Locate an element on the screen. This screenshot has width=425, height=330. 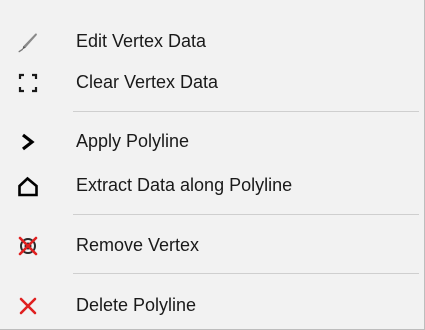
menu-item-label: Clear Vertex Data is located at coordinates (147, 82).